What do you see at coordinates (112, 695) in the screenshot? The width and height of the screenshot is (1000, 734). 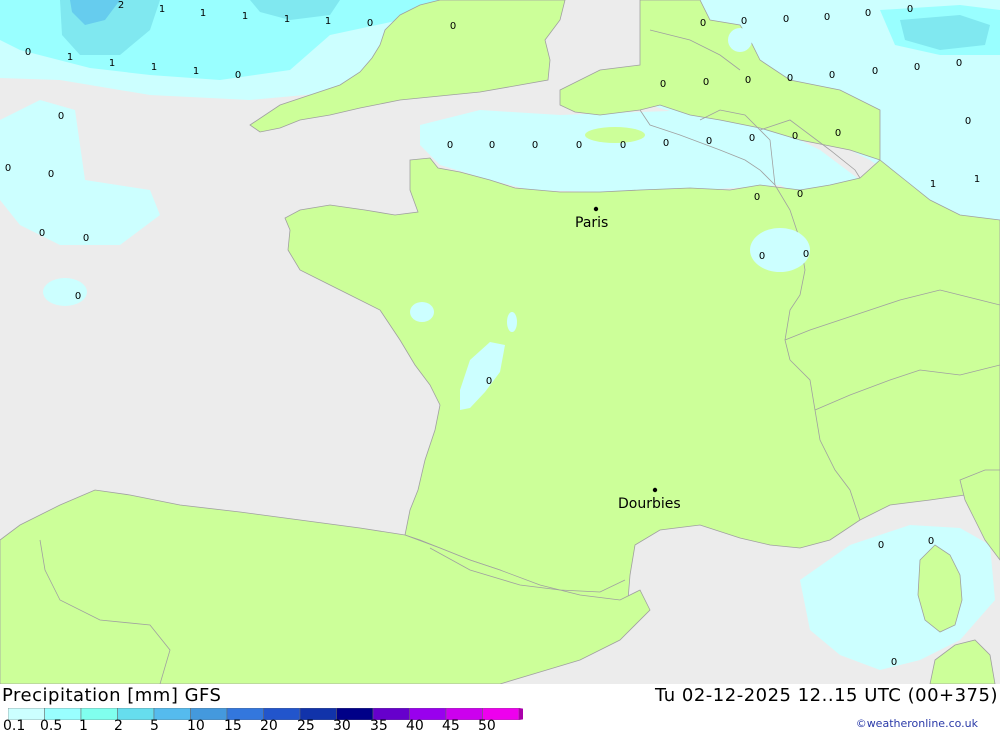 I see `map-title: Precipitation [mm] GFS` at bounding box center [112, 695].